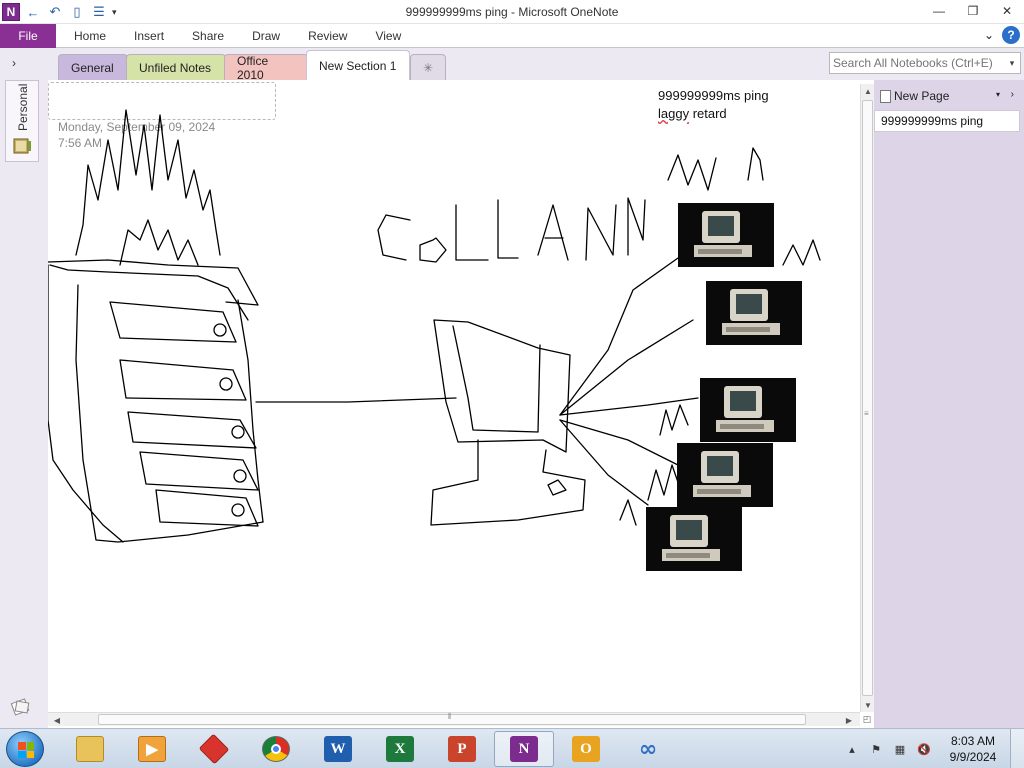 The image size is (1024, 768). I want to click on taskbar-word: W, so click(338, 749).